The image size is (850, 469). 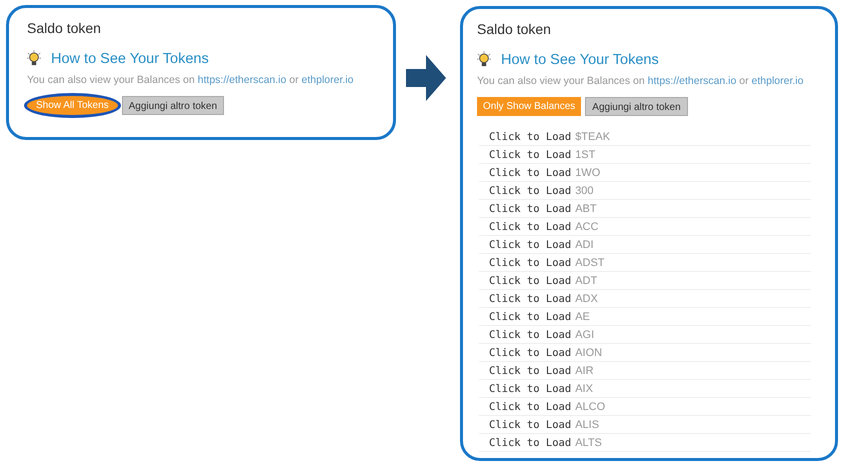 What do you see at coordinates (585, 154) in the screenshot?
I see `token-symbol: 1ST` at bounding box center [585, 154].